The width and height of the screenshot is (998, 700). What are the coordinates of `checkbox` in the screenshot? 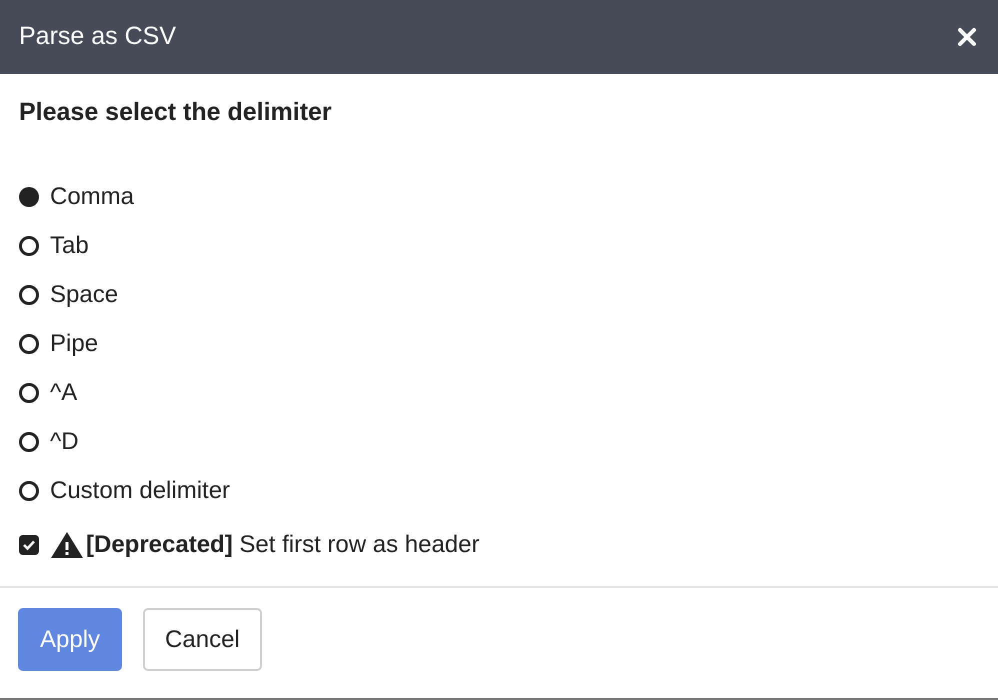 It's located at (29, 545).